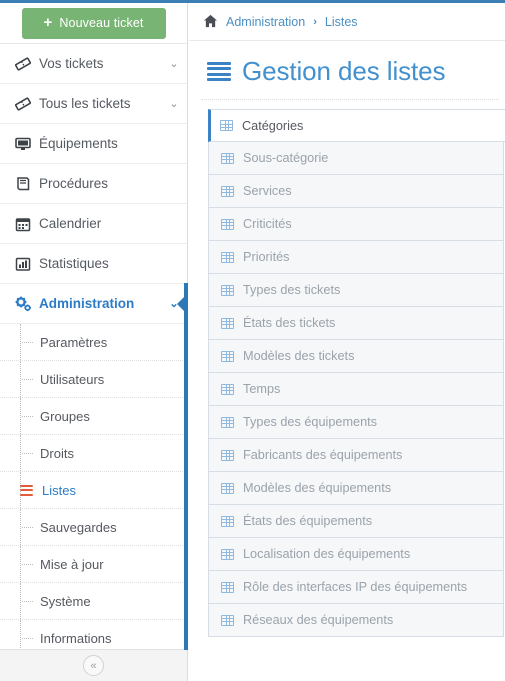 The image size is (505, 681). What do you see at coordinates (350, 99) in the screenshot?
I see `title-divider` at bounding box center [350, 99].